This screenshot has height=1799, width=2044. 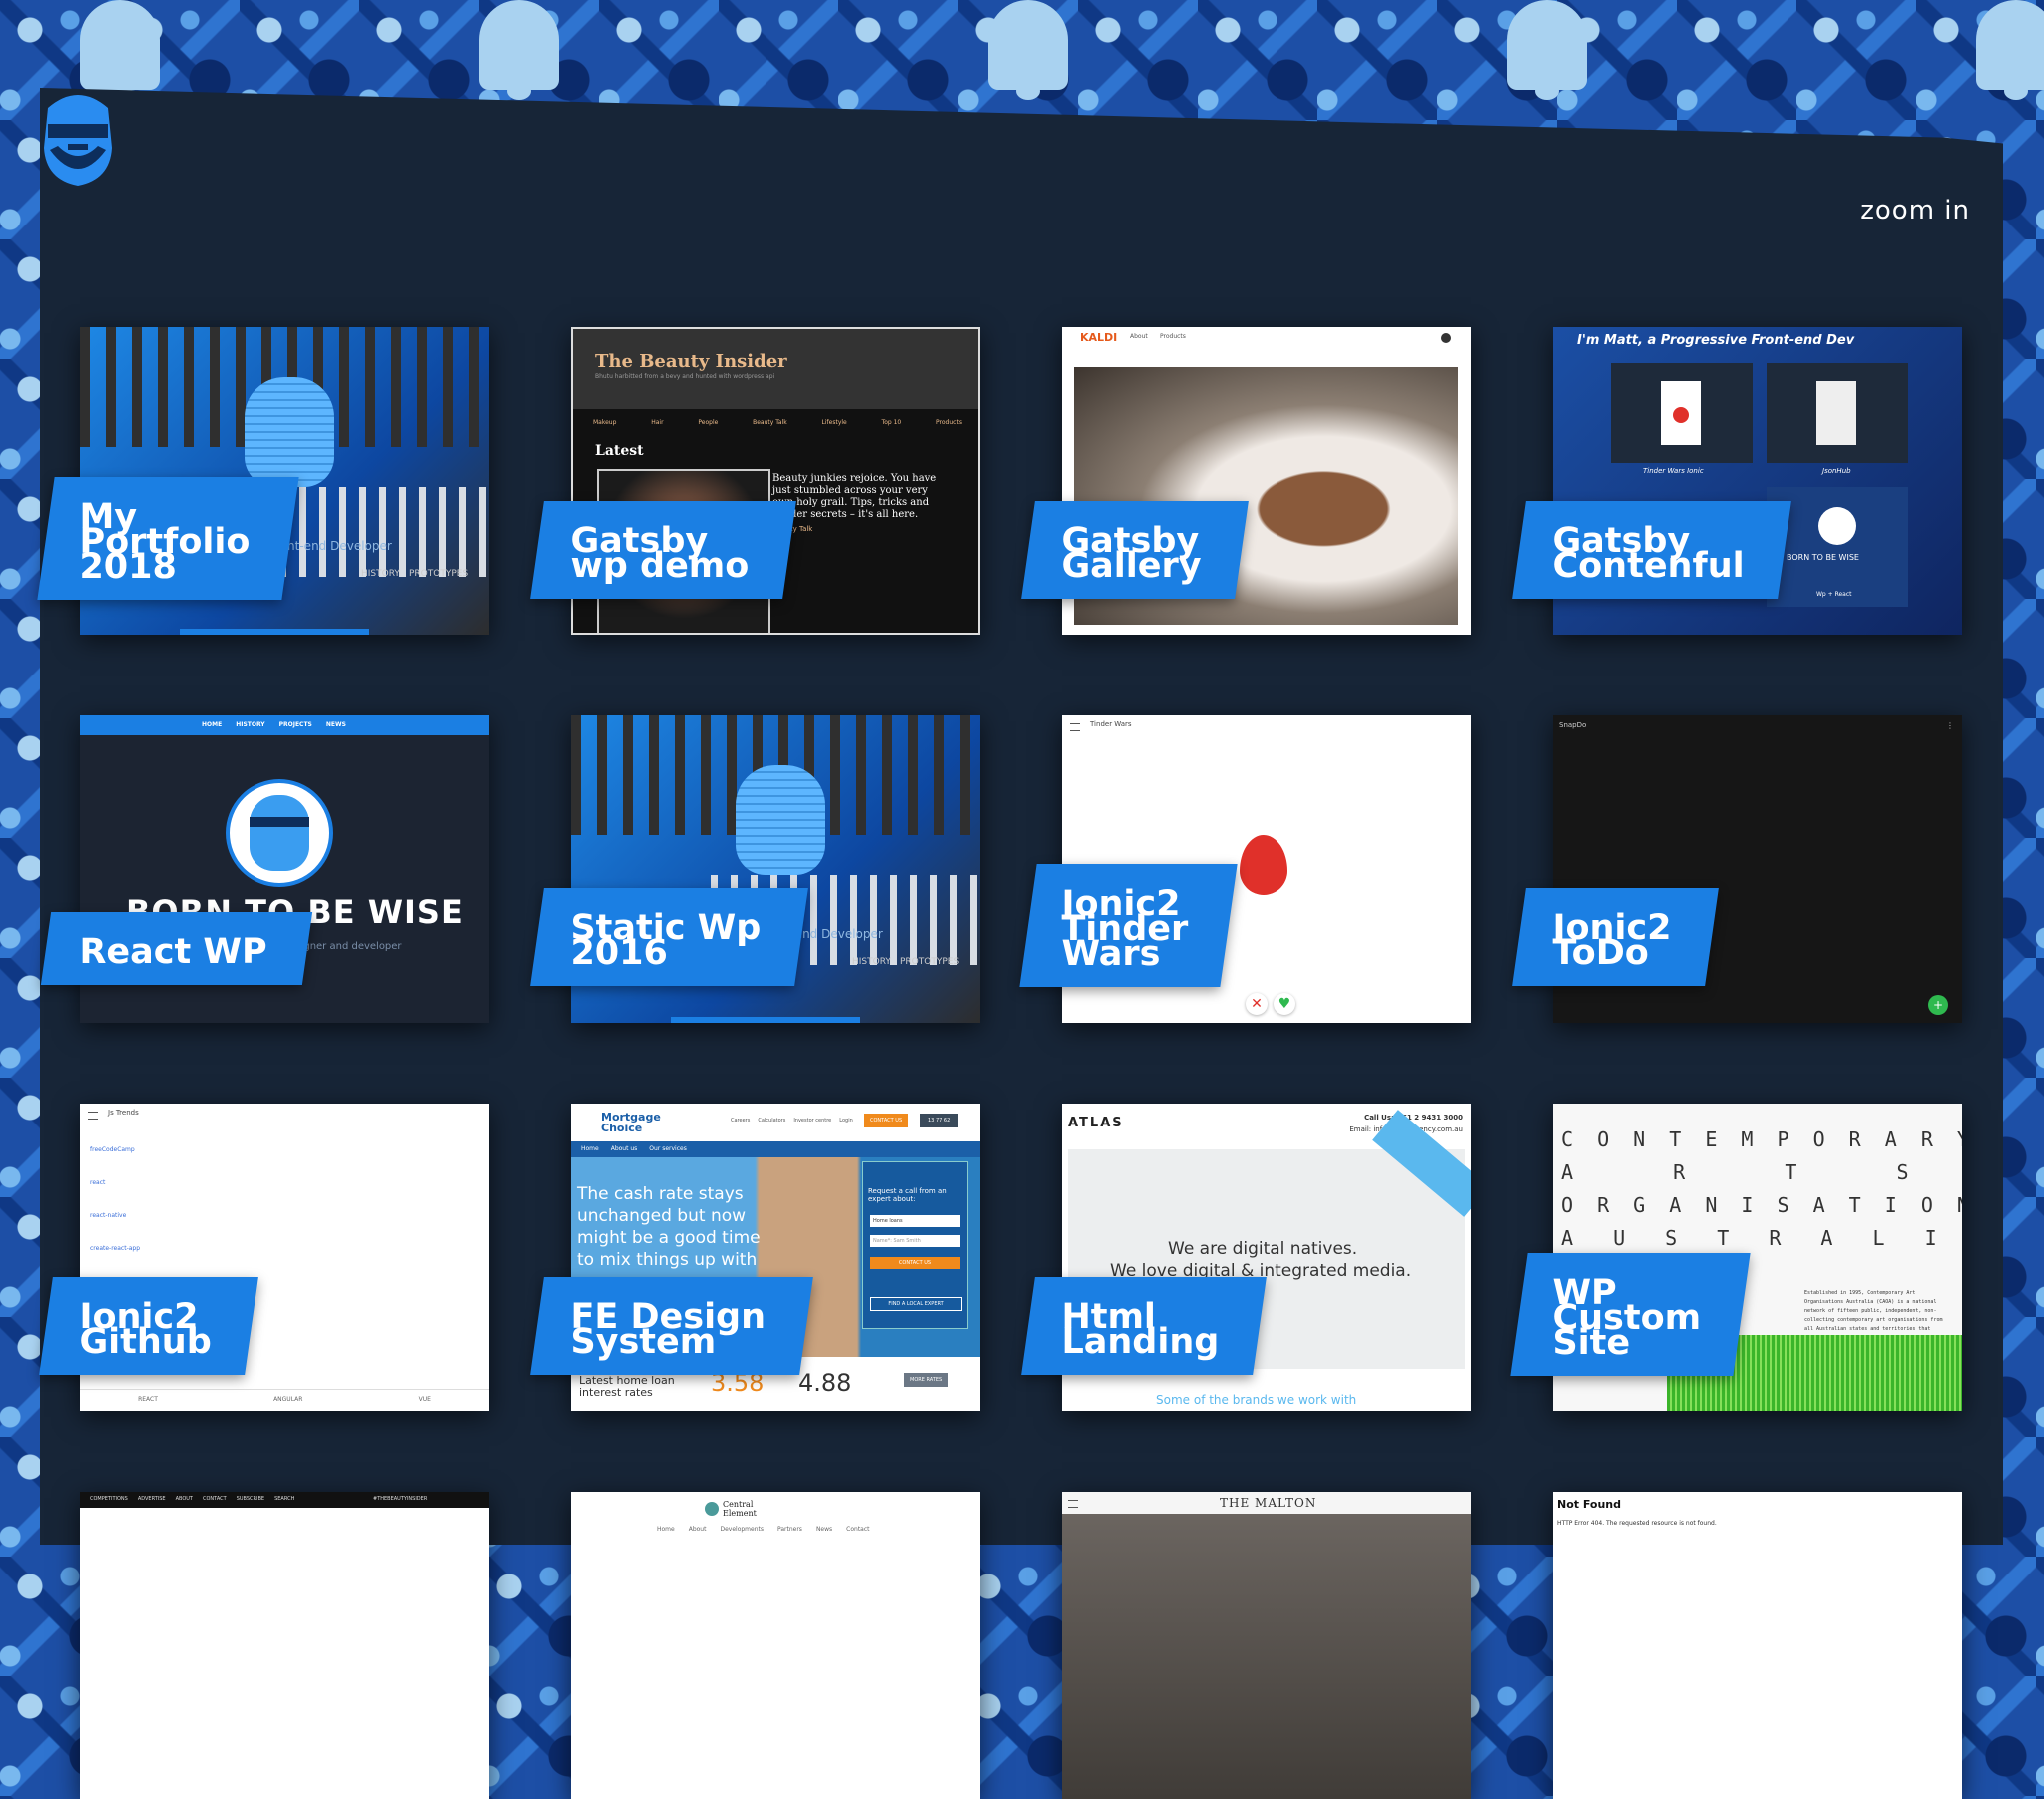 What do you see at coordinates (1263, 1249) in the screenshot?
I see `thumbnail-line-1: We are digital natives.` at bounding box center [1263, 1249].